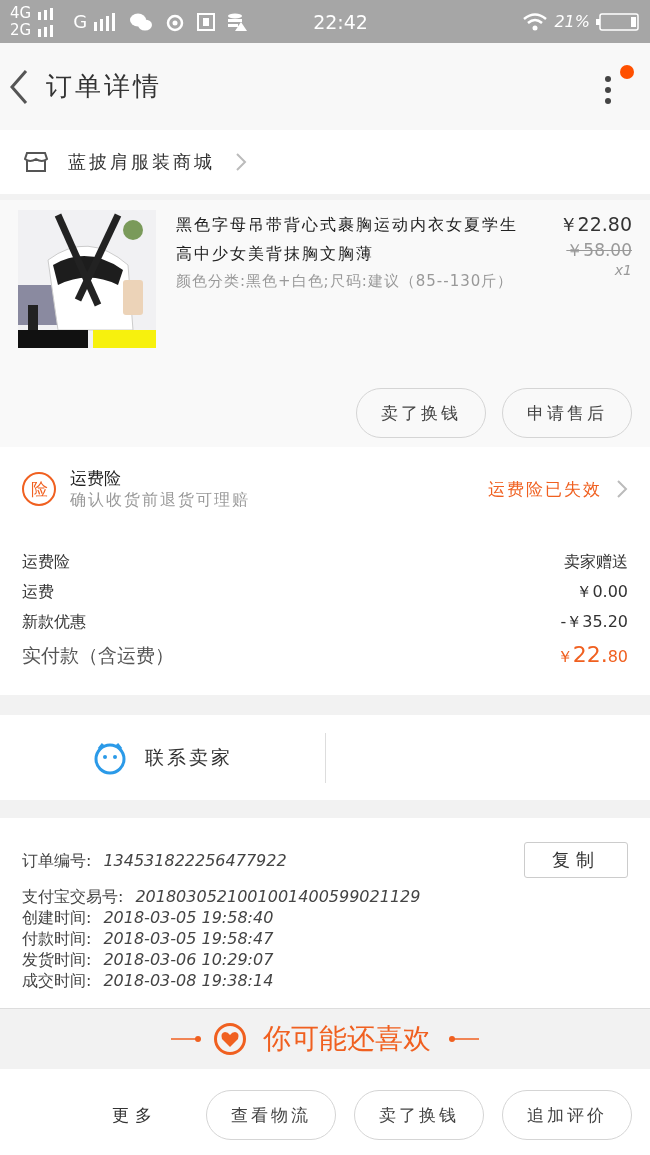 This screenshot has width=650, height=1155. What do you see at coordinates (567, 413) in the screenshot?
I see `action-button: 申请售后` at bounding box center [567, 413].